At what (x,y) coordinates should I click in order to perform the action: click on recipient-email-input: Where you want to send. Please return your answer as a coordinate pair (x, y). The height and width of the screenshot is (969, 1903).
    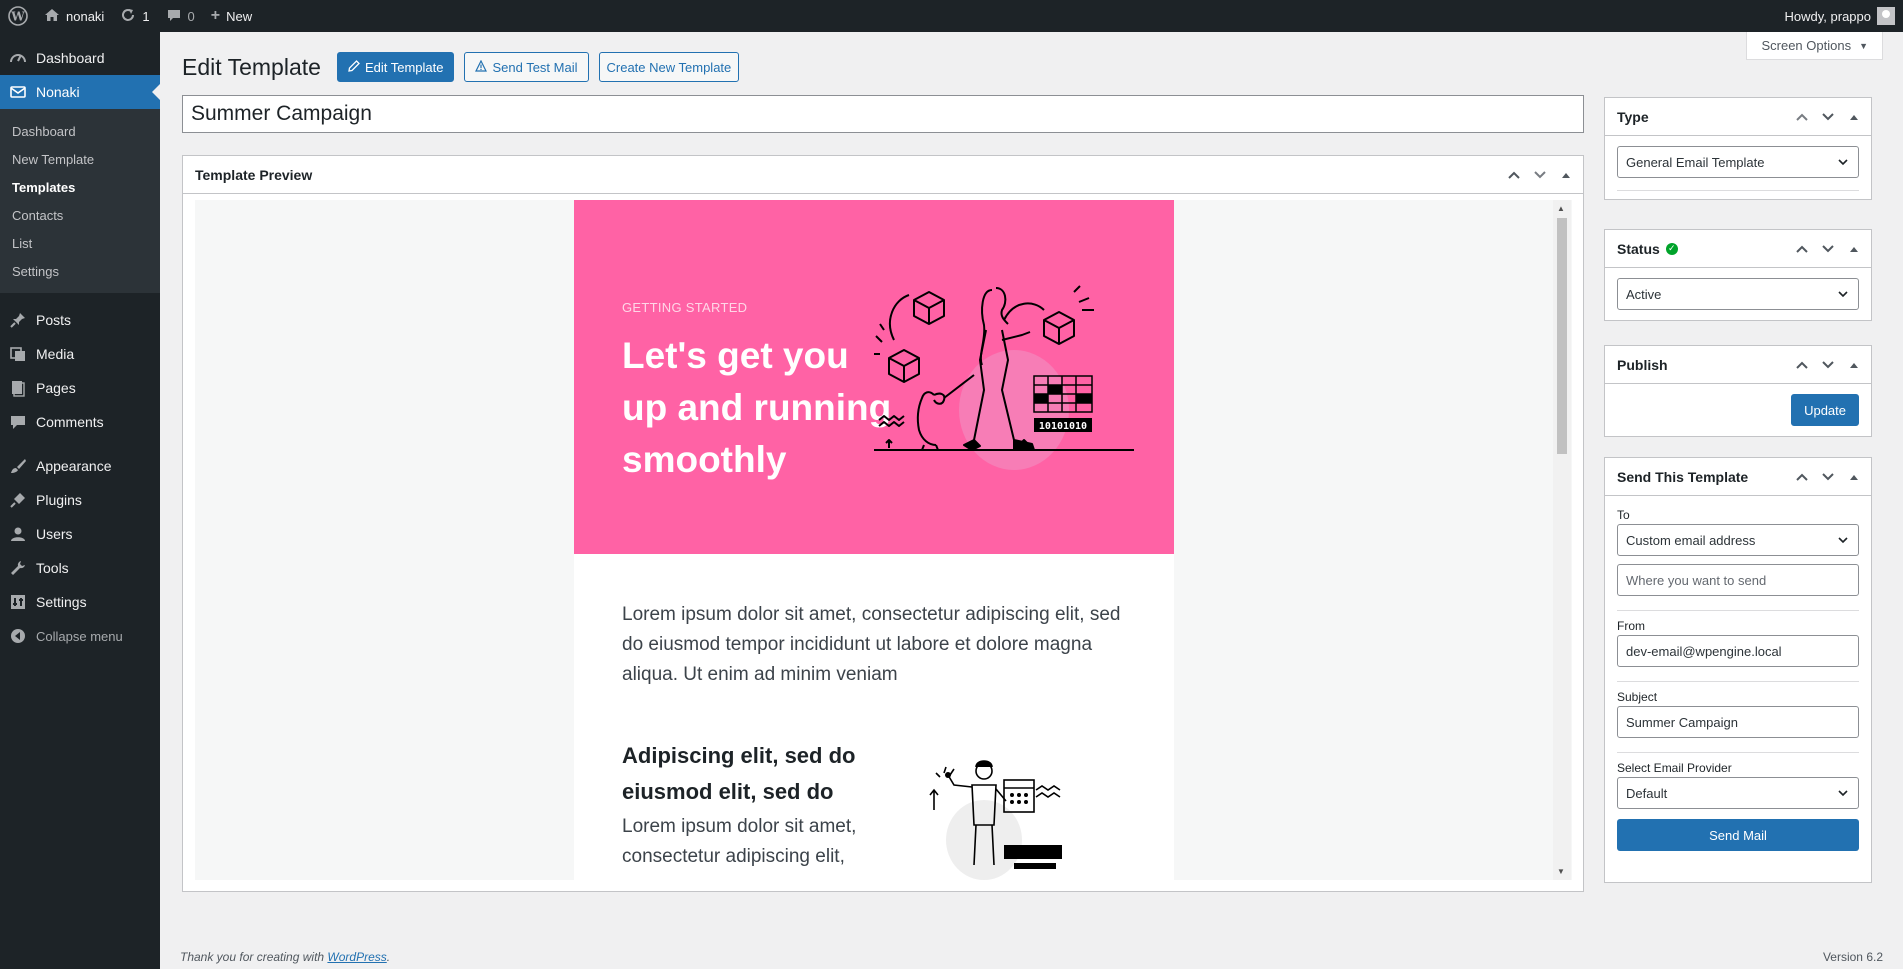
    Looking at the image, I should click on (1738, 580).